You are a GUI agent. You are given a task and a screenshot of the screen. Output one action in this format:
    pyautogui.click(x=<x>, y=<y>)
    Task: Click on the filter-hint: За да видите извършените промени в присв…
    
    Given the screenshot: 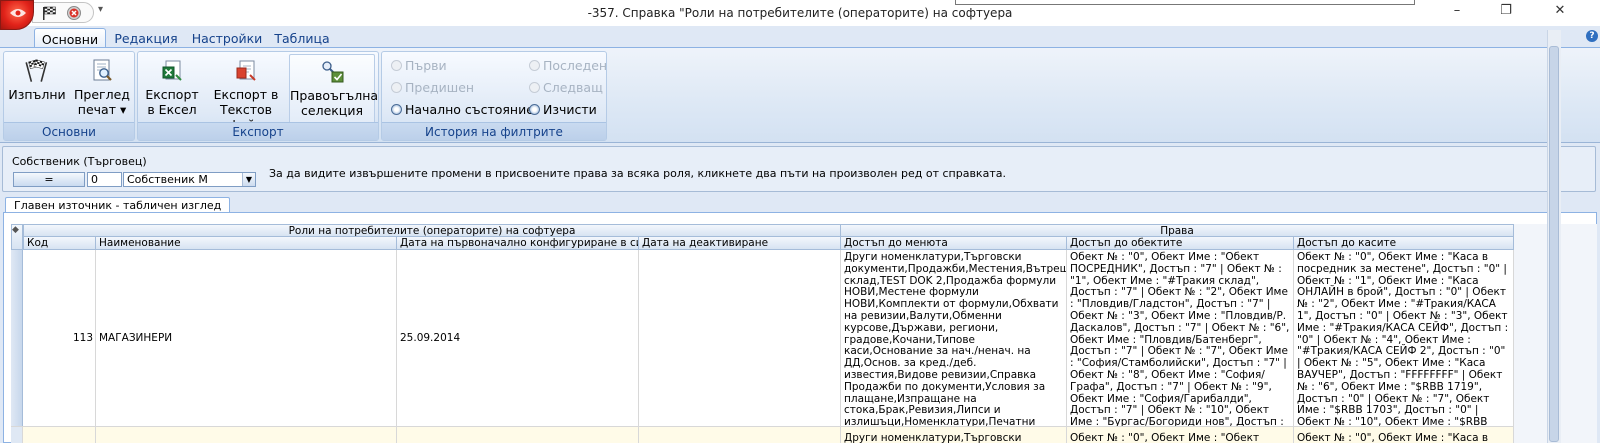 What is the action you would take?
    pyautogui.click(x=637, y=173)
    